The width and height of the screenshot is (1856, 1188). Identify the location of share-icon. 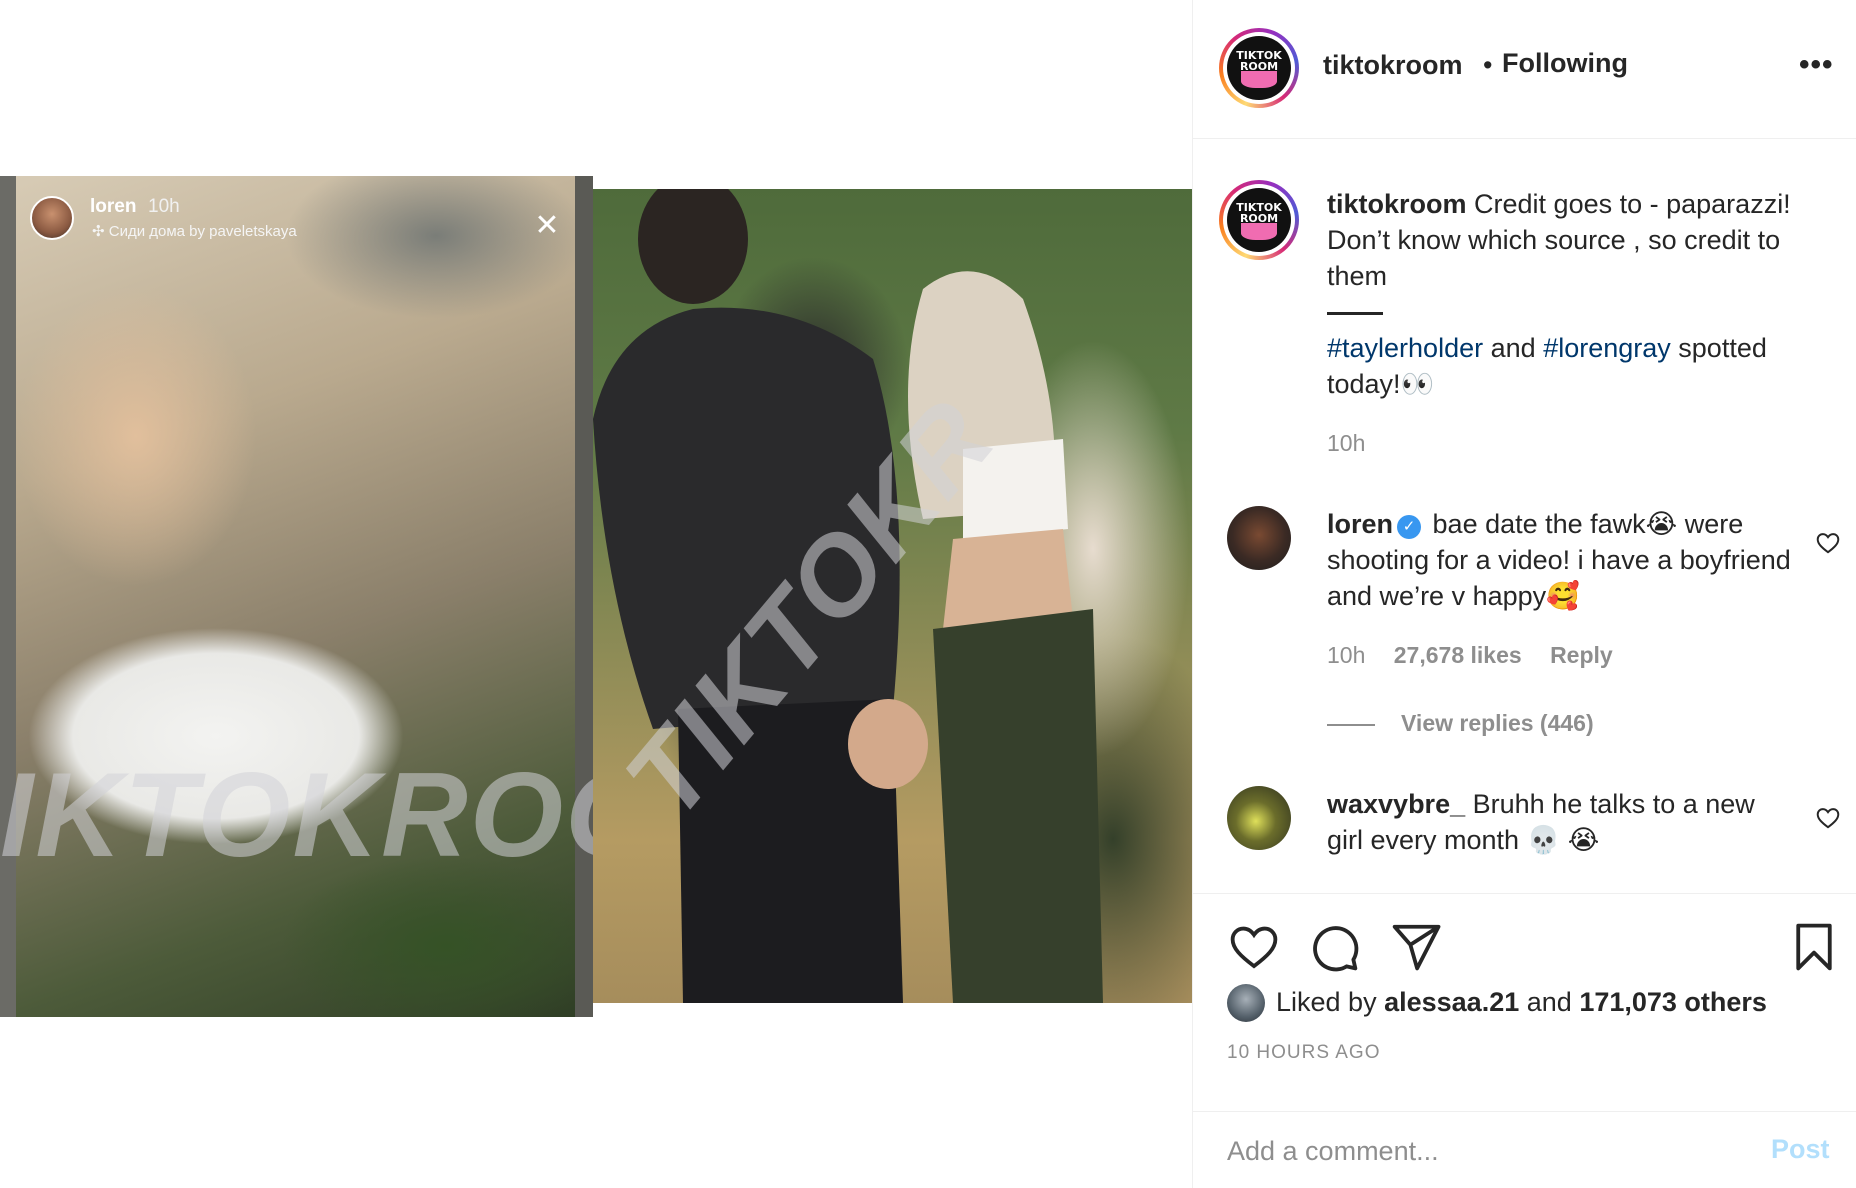
(1416, 947).